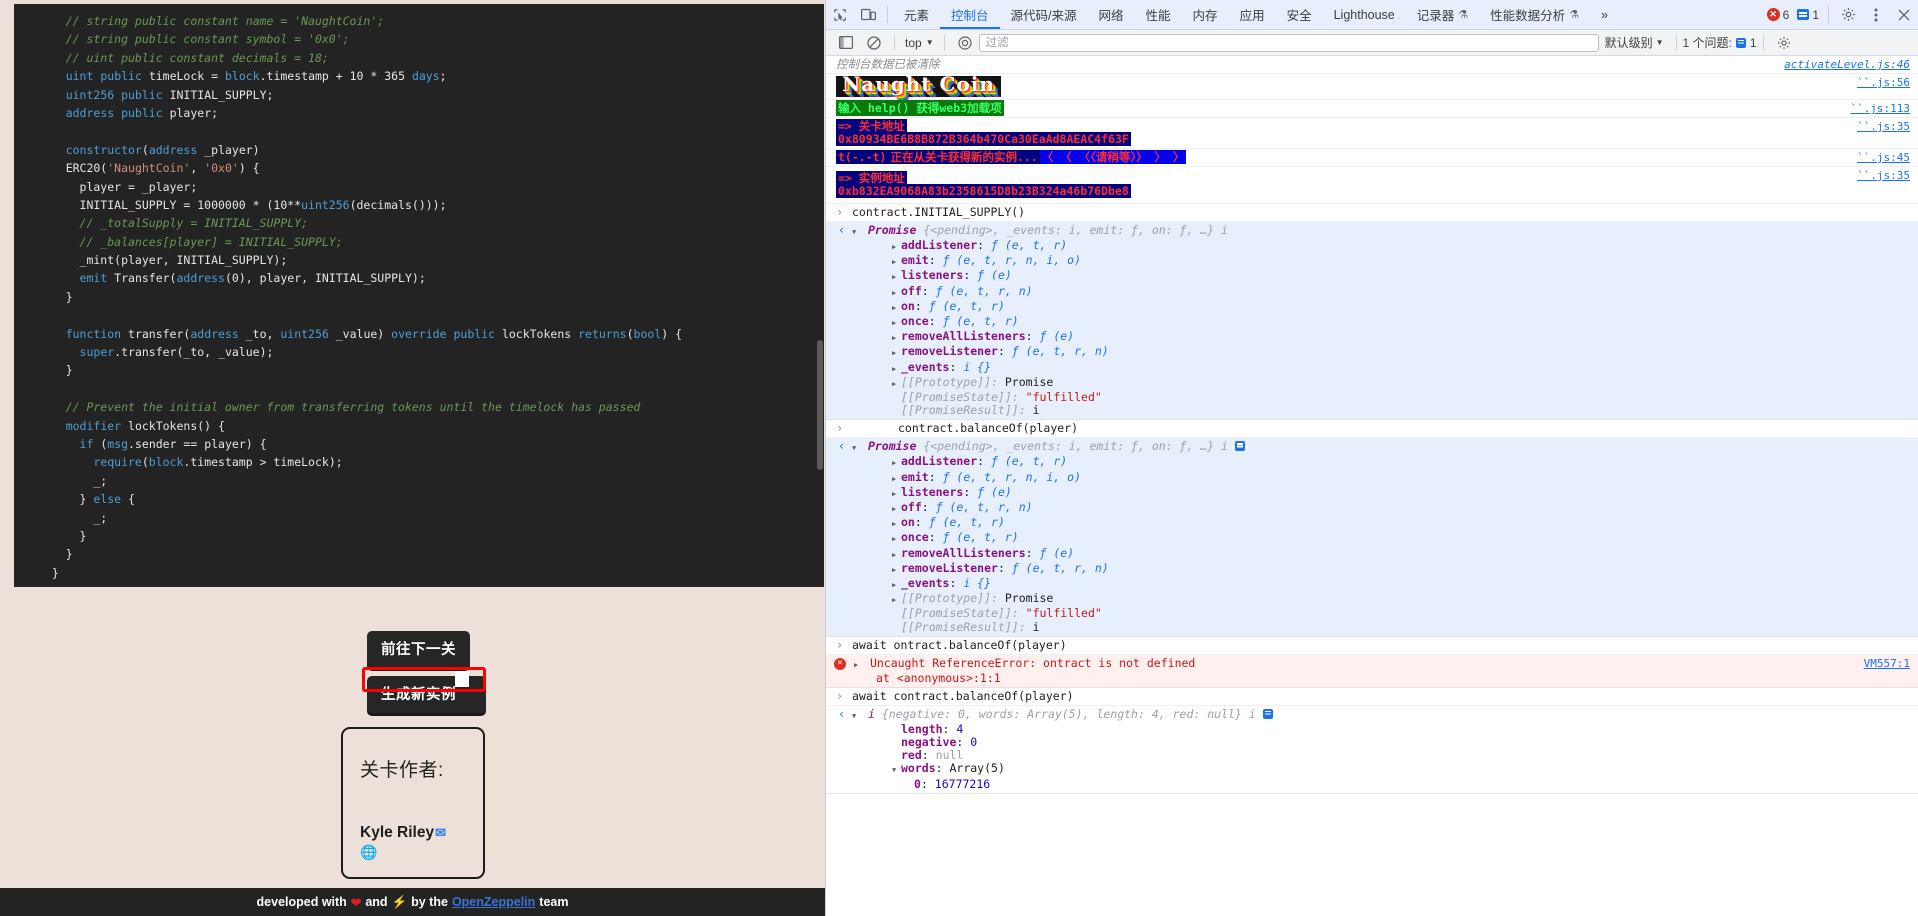 The height and width of the screenshot is (916, 1918). Describe the element at coordinates (925, 366) in the screenshot. I see `property-key: _events` at that location.